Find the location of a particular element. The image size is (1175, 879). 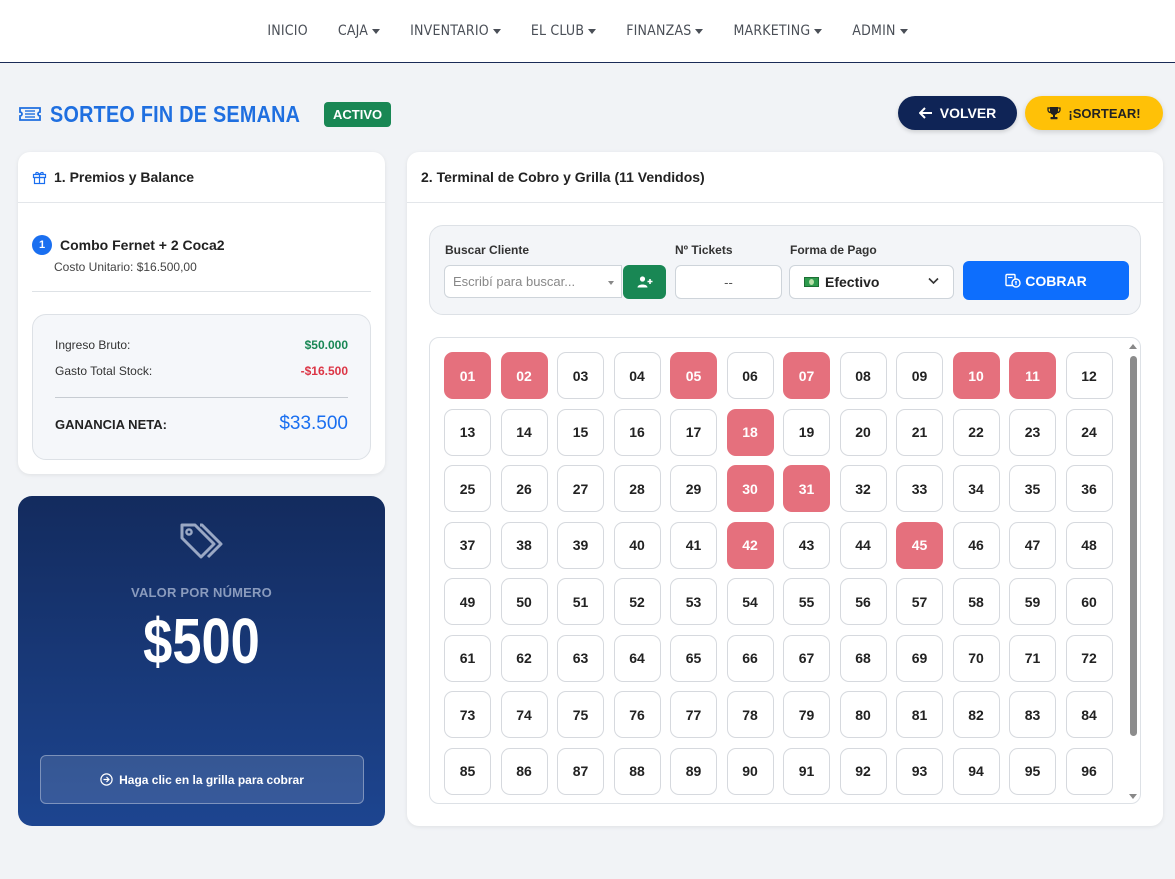

number-cell: 70 is located at coordinates (976, 658).